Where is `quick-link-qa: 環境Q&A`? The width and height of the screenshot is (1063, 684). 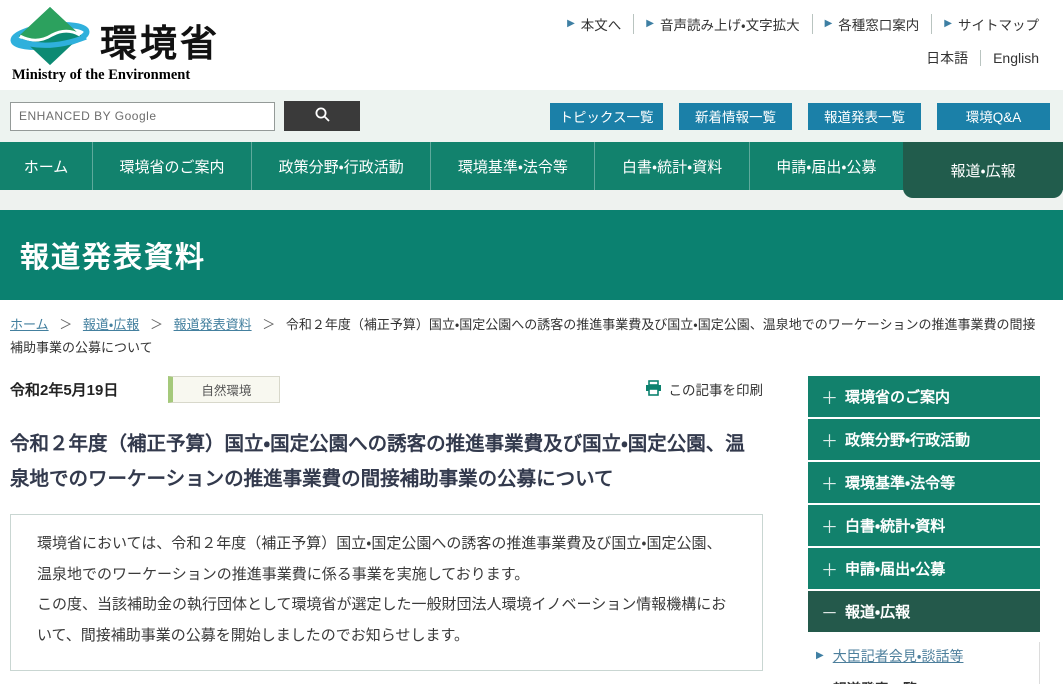 quick-link-qa: 環境Q&A is located at coordinates (993, 116).